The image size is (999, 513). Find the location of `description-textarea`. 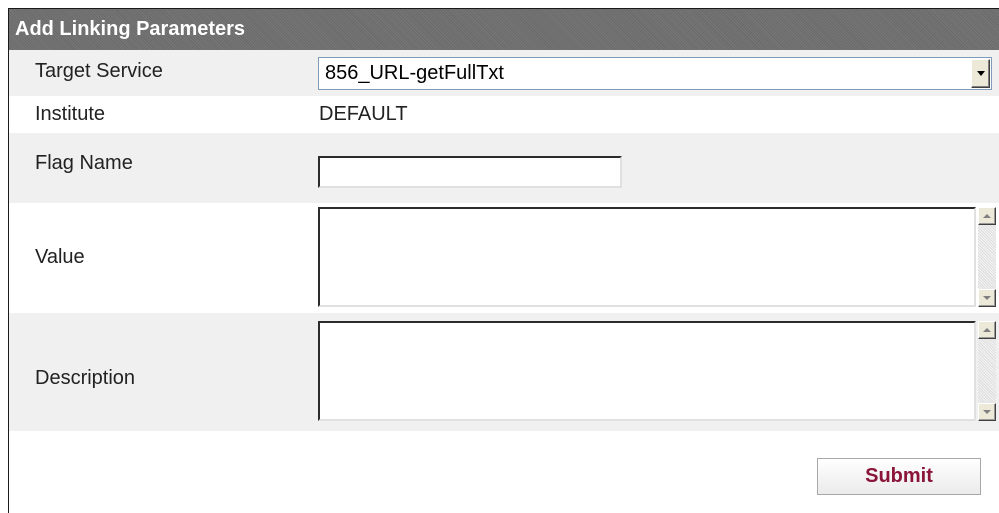

description-textarea is located at coordinates (647, 371).